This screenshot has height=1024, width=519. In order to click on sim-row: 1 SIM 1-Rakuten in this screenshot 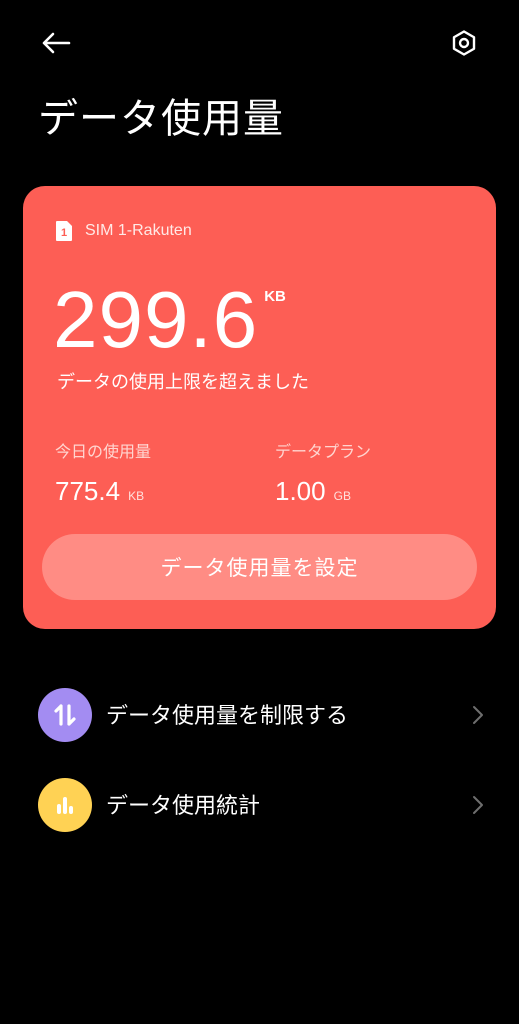, I will do `click(123, 231)`.